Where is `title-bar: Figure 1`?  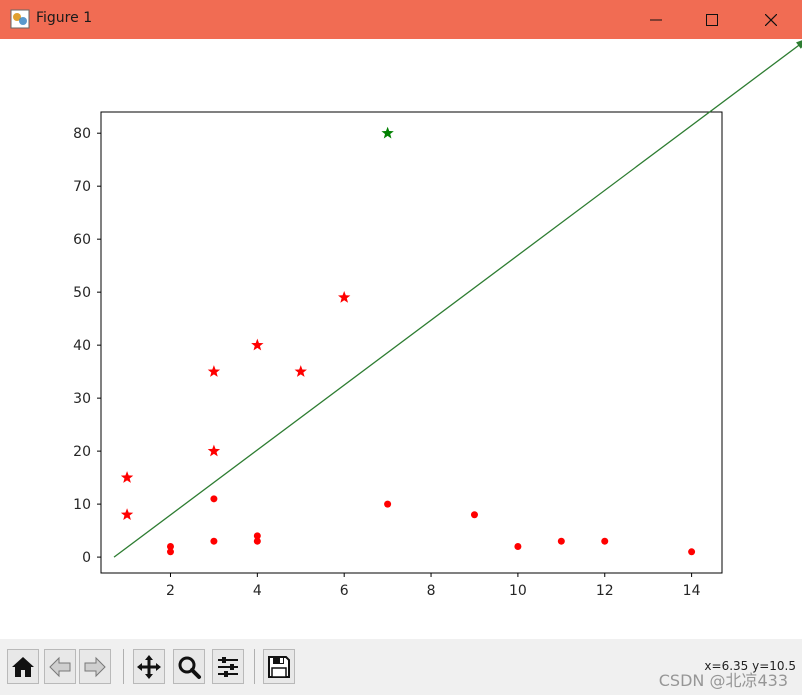 title-bar: Figure 1 is located at coordinates (401, 19).